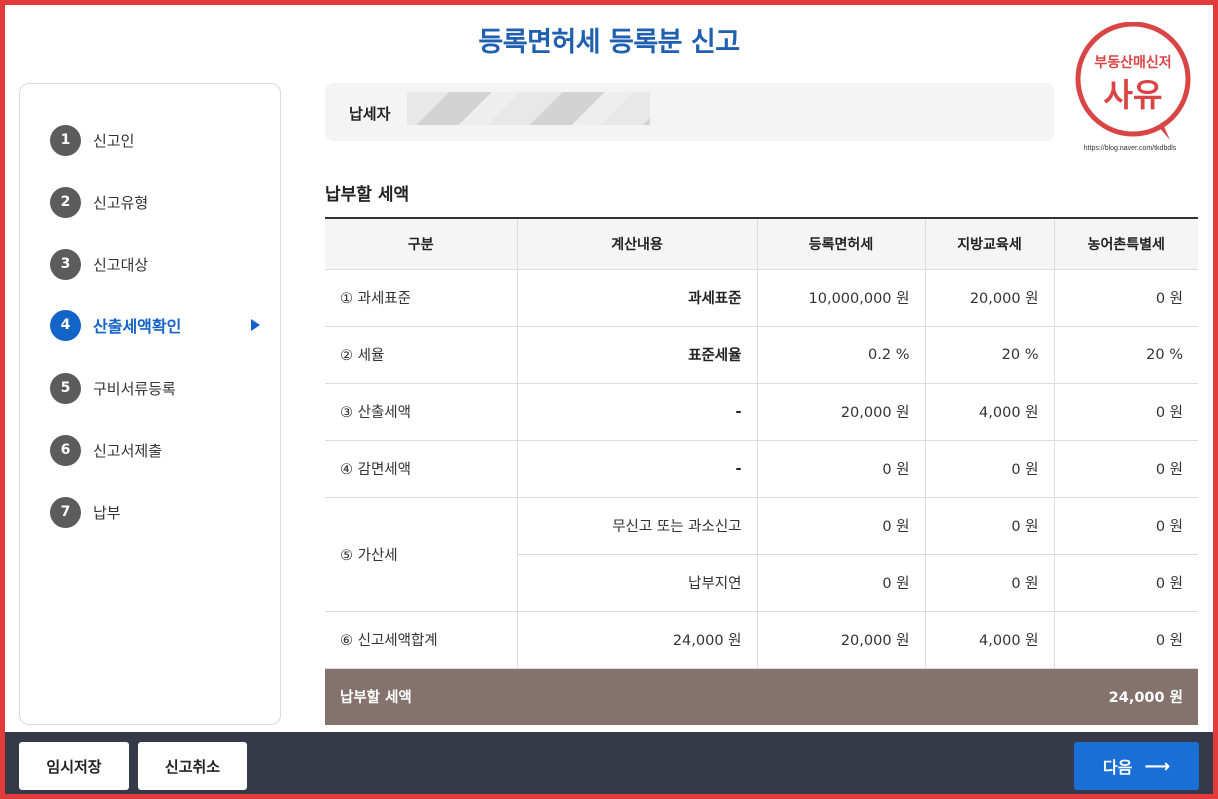  Describe the element at coordinates (128, 450) in the screenshot. I see `step-label: 신고서제출` at that location.